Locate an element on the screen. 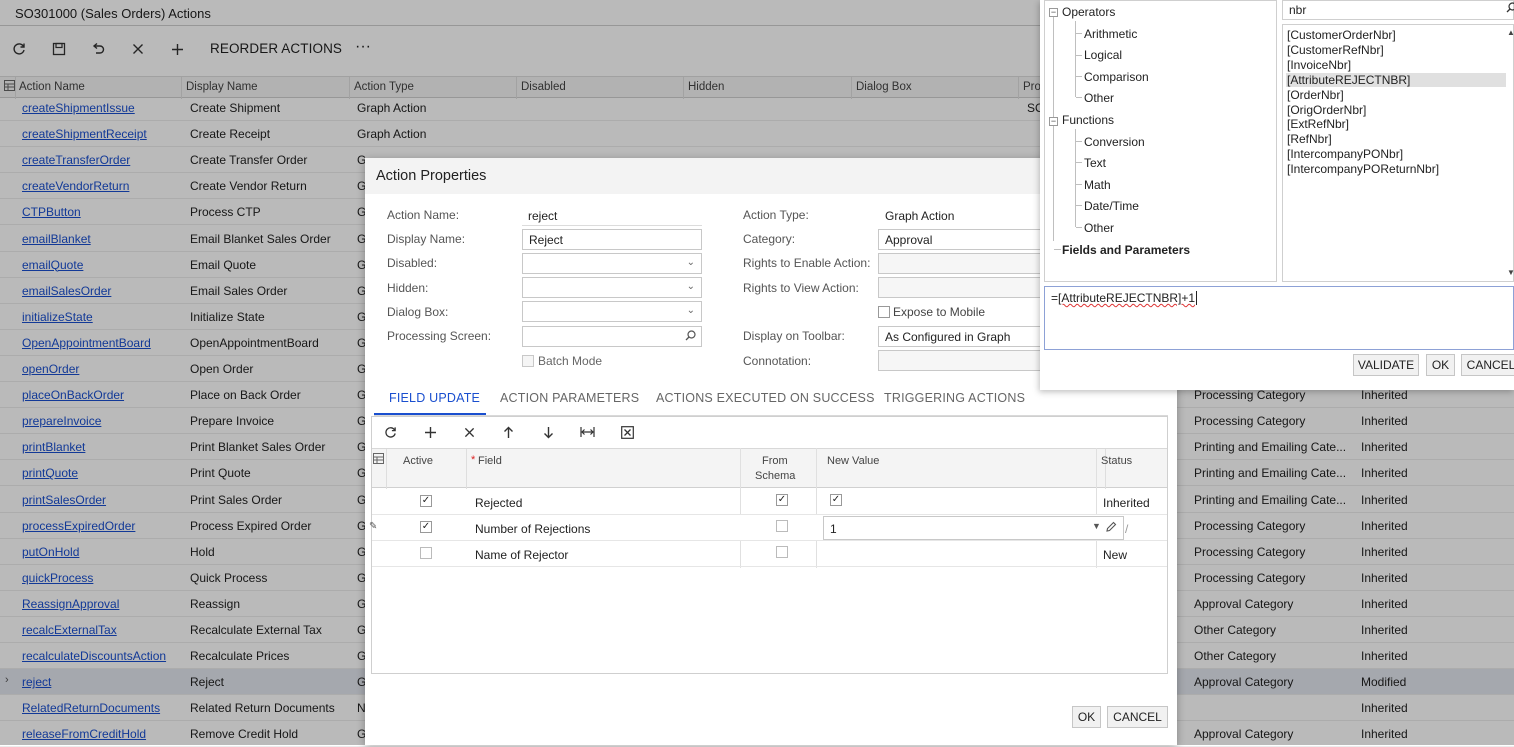  processing-screen-label: Processing Screen: is located at coordinates (439, 336).